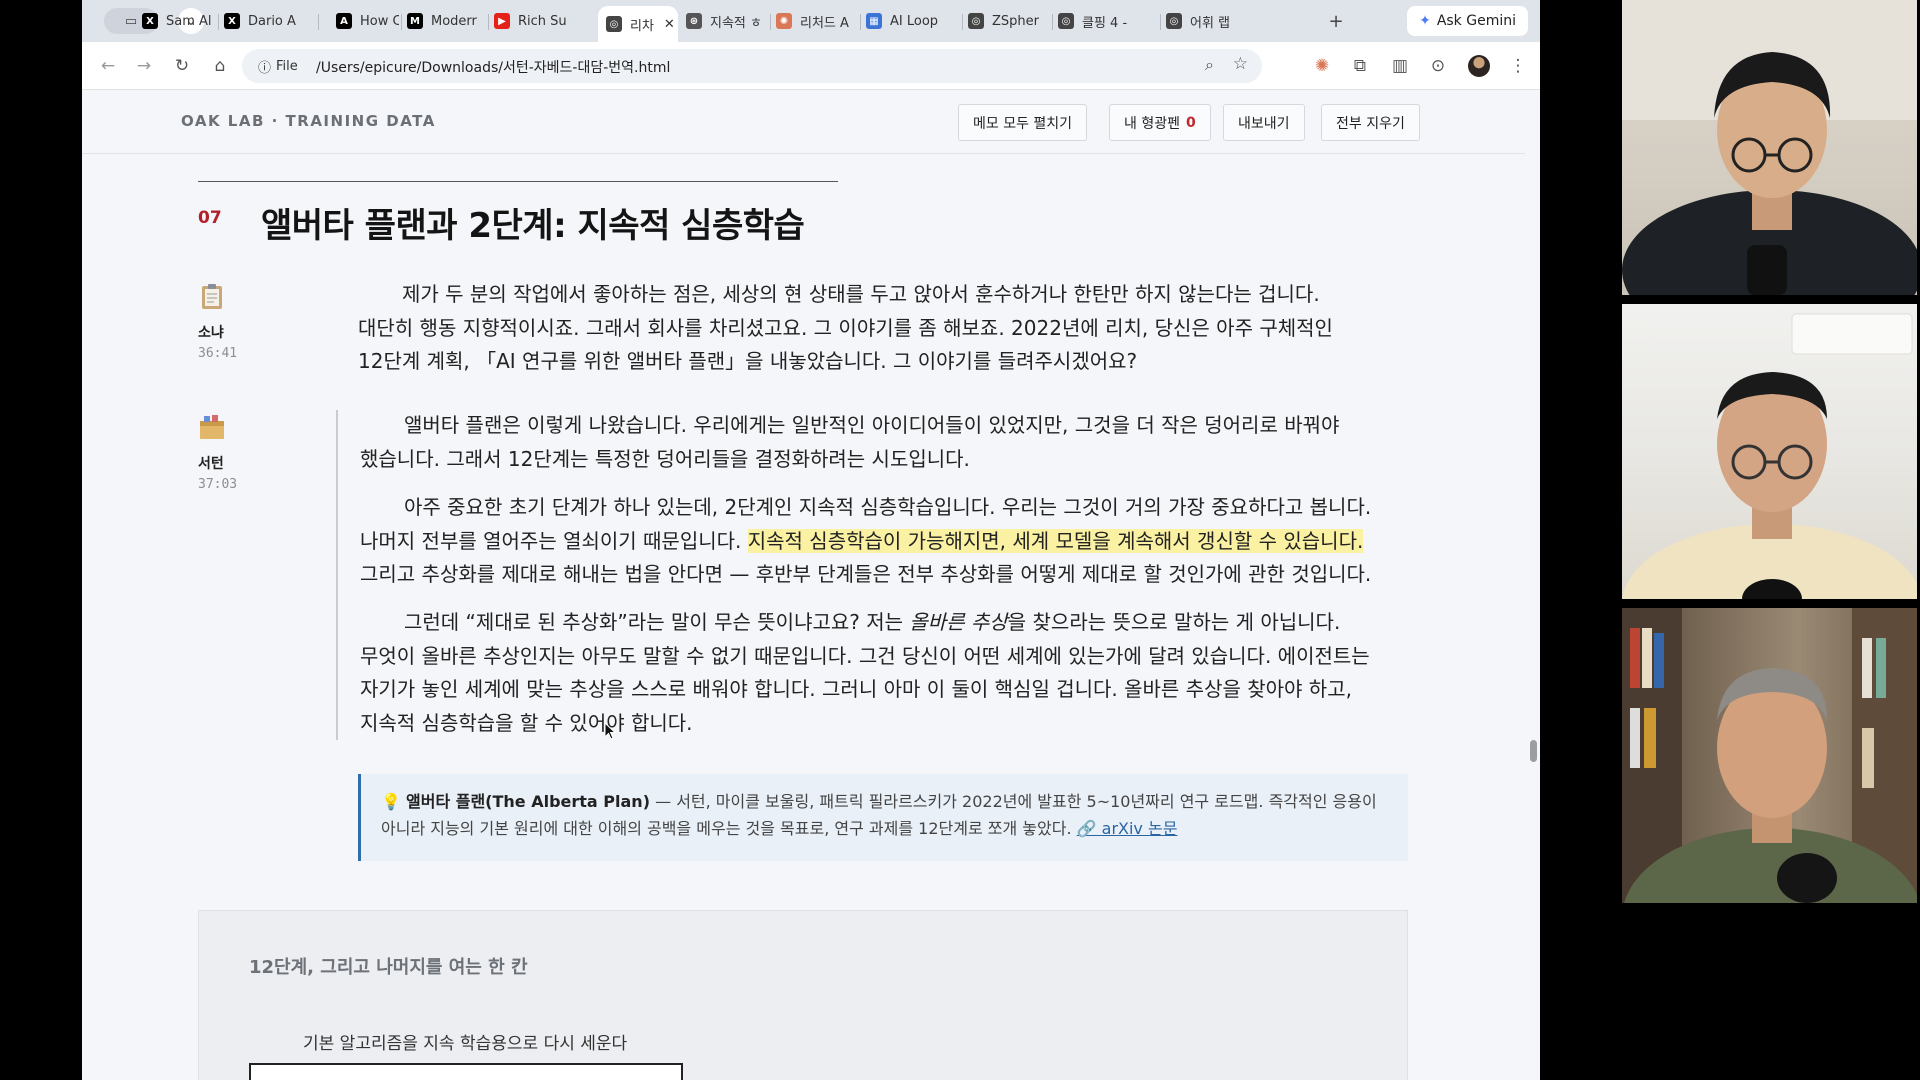  I want to click on emphasis-text: 올바른 추상, so click(958, 622).